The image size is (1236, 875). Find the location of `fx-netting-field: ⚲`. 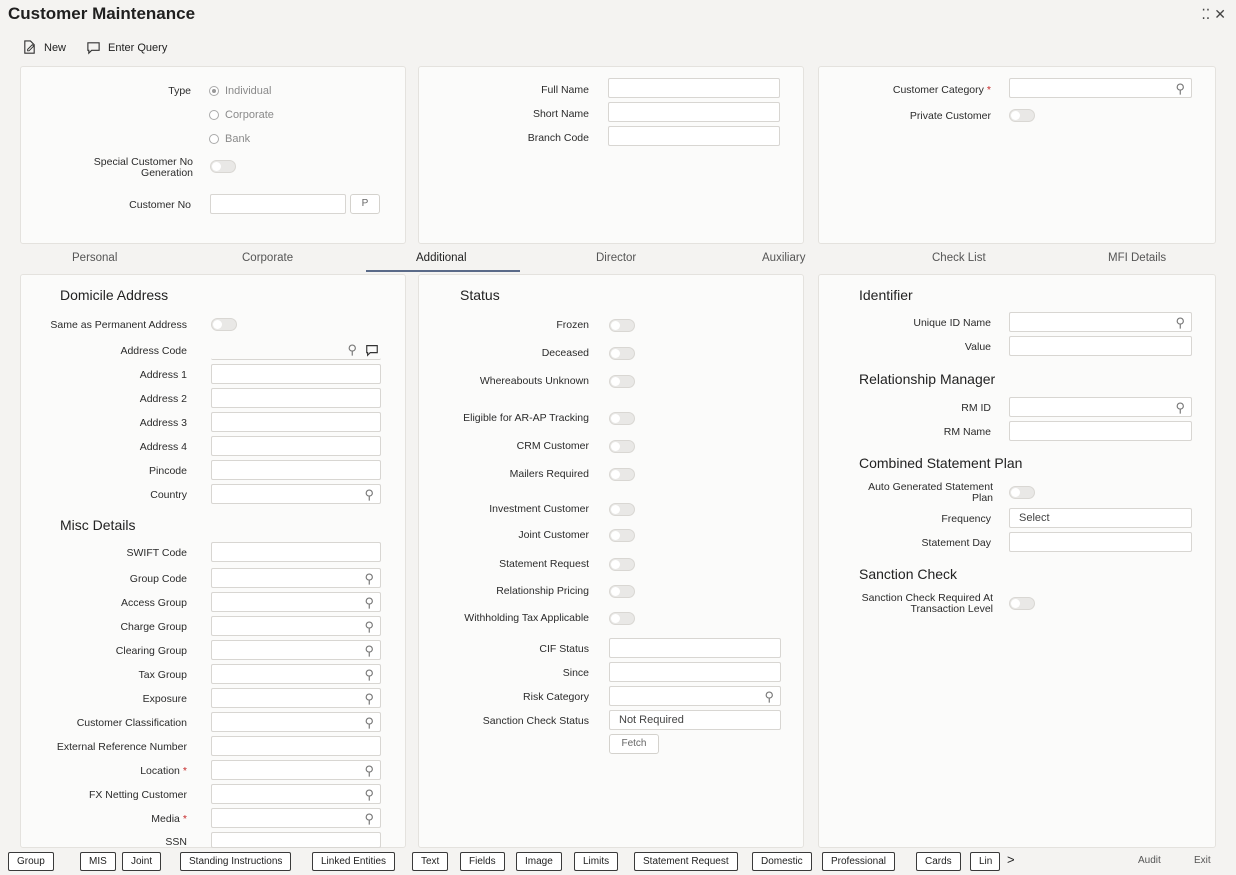

fx-netting-field: ⚲ is located at coordinates (296, 794).